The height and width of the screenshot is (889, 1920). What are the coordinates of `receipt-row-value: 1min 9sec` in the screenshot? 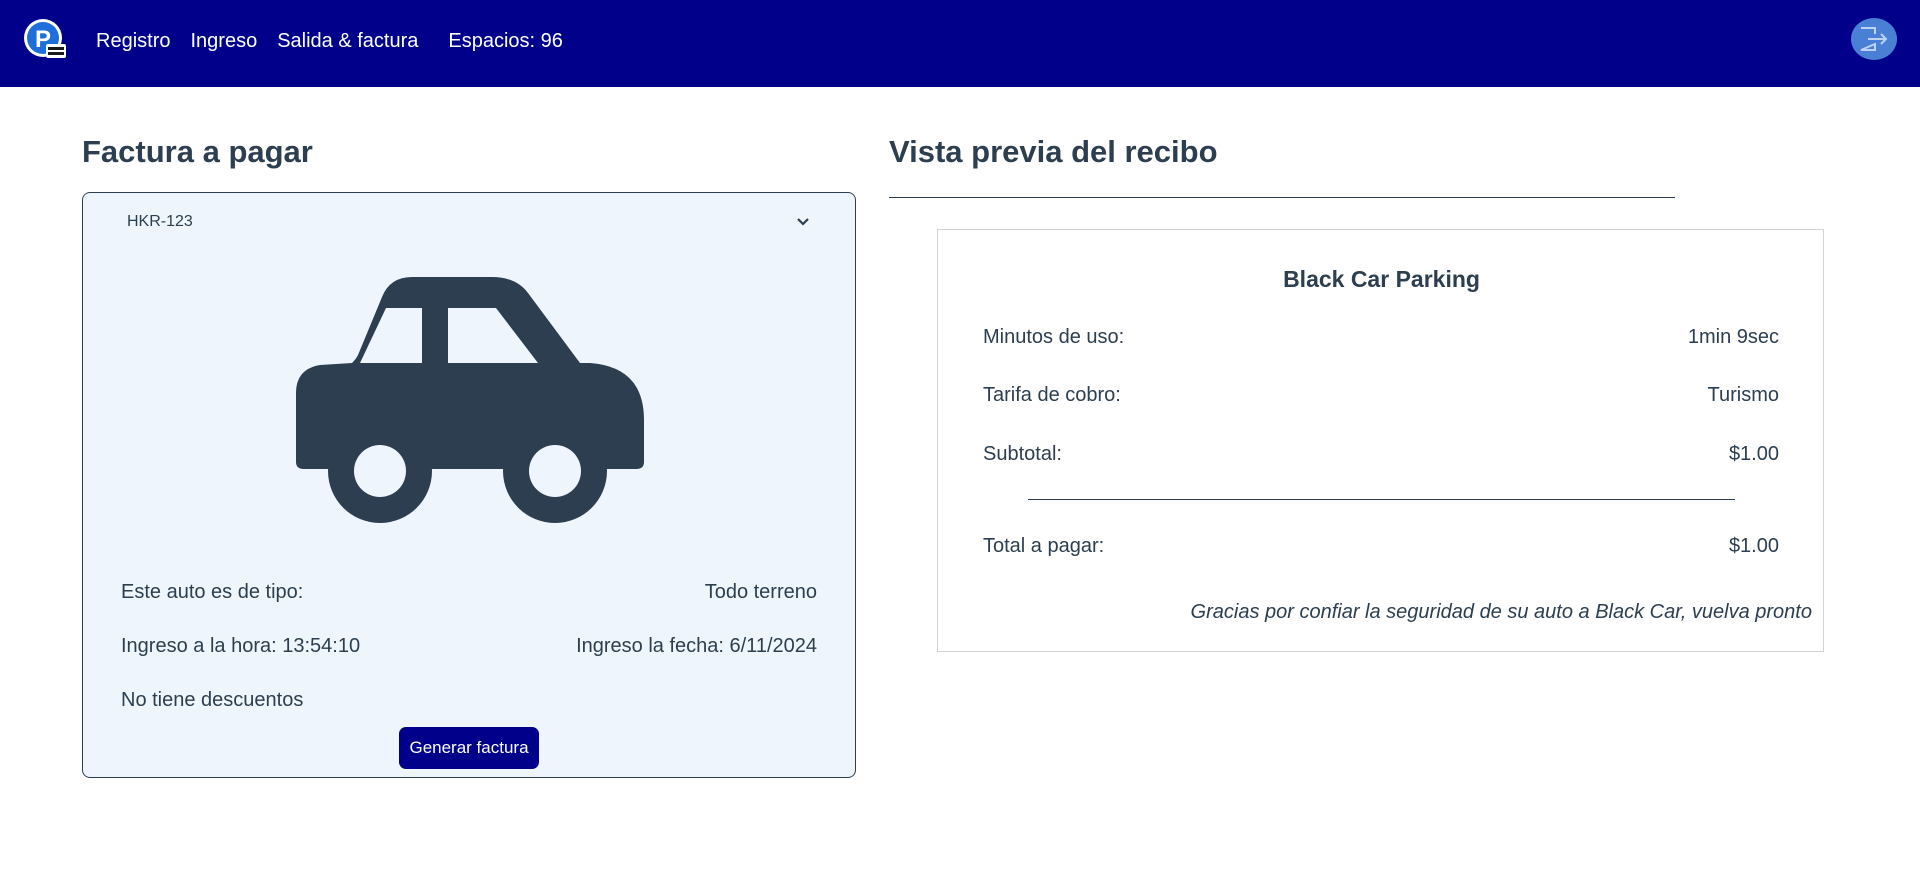 It's located at (1733, 337).